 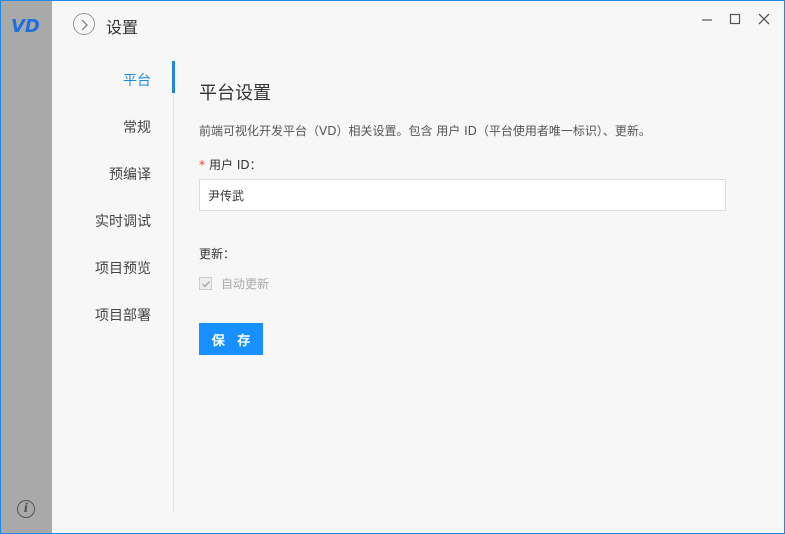 I want to click on back-button, so click(x=84, y=24).